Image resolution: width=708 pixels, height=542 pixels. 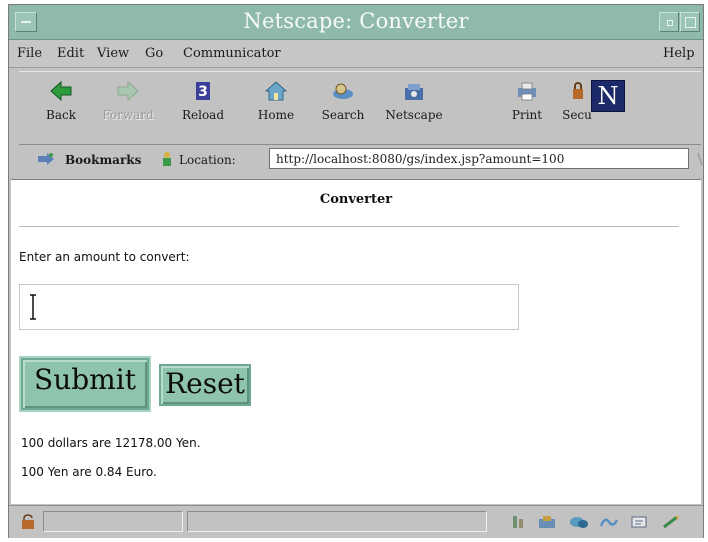 I want to click on back-arrow-icon, so click(x=61, y=91).